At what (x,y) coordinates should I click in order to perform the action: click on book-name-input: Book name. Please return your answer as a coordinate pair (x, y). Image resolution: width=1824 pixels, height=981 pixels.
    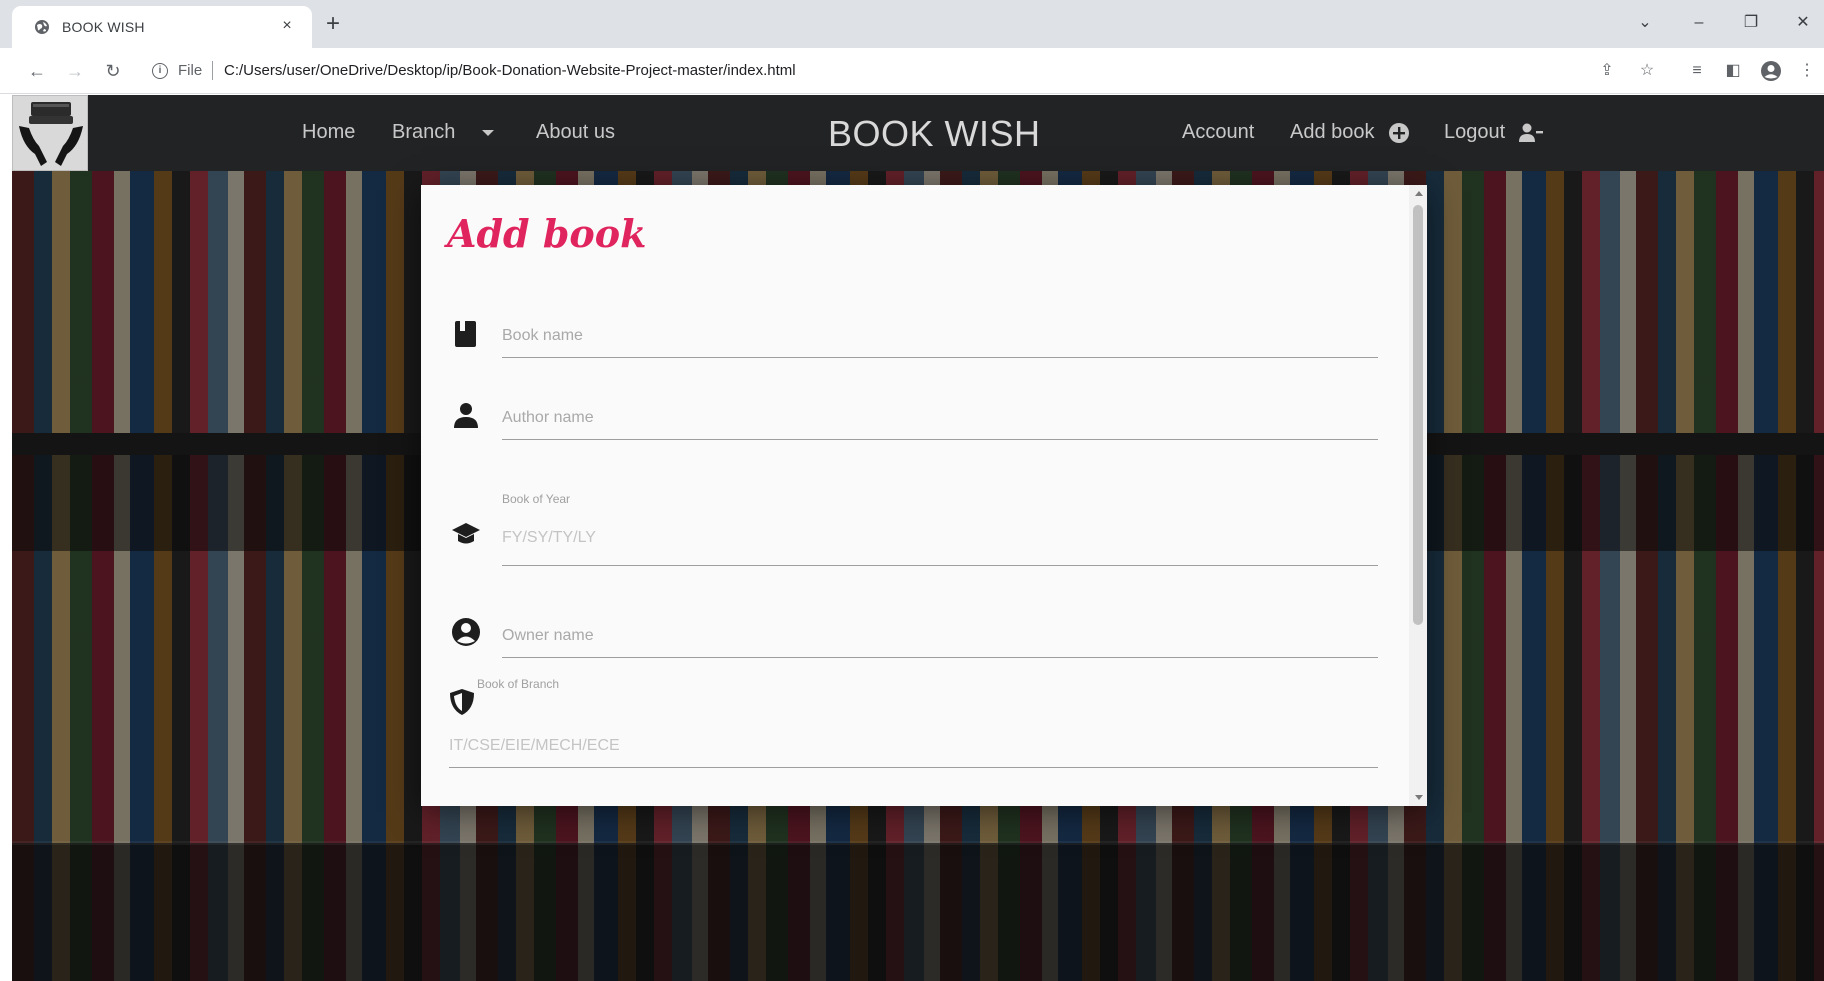
    Looking at the image, I should click on (542, 336).